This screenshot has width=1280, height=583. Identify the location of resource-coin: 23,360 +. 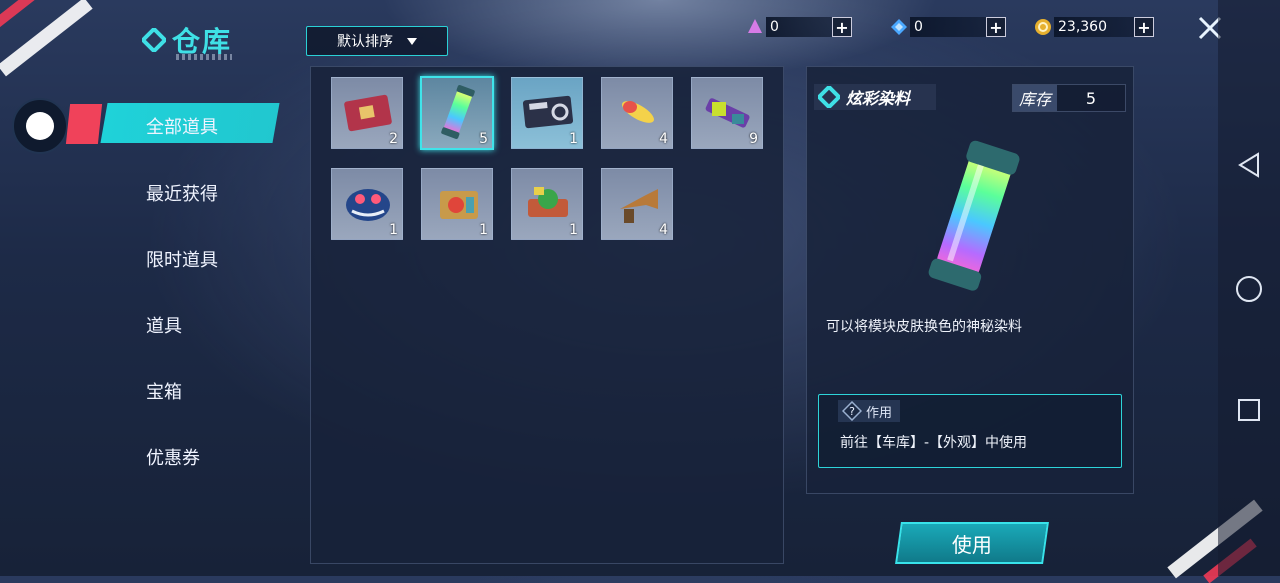
(1094, 27).